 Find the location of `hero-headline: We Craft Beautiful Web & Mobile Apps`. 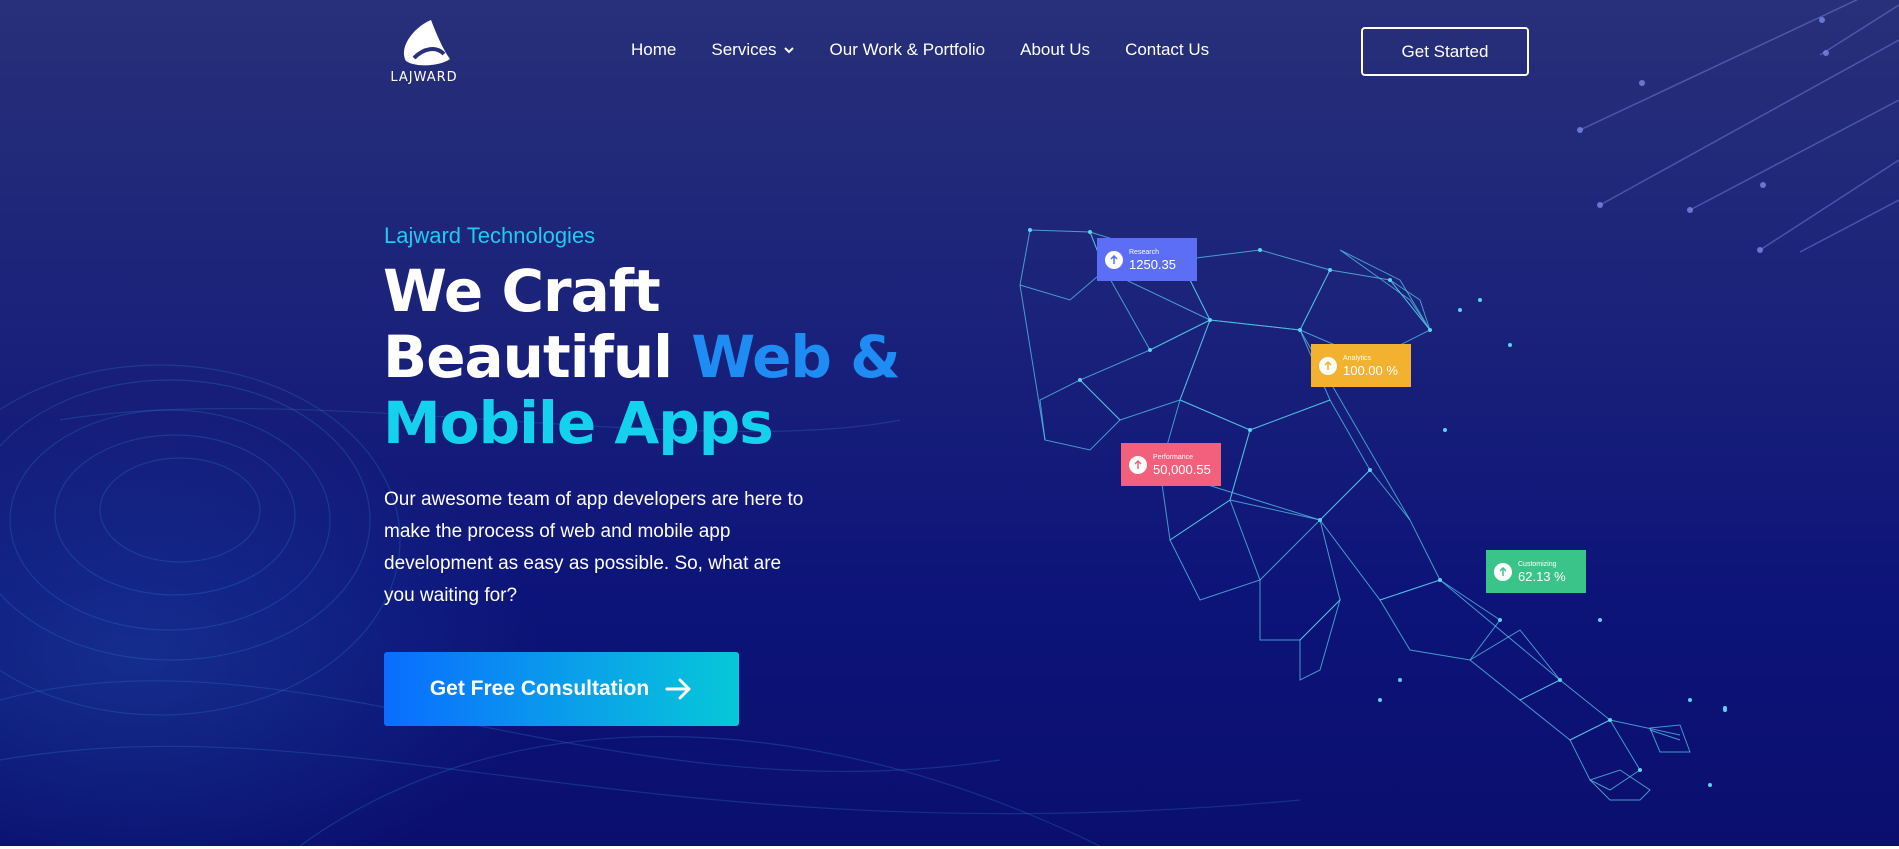

hero-headline: We Craft Beautiful Web & Mobile Apps is located at coordinates (642, 357).